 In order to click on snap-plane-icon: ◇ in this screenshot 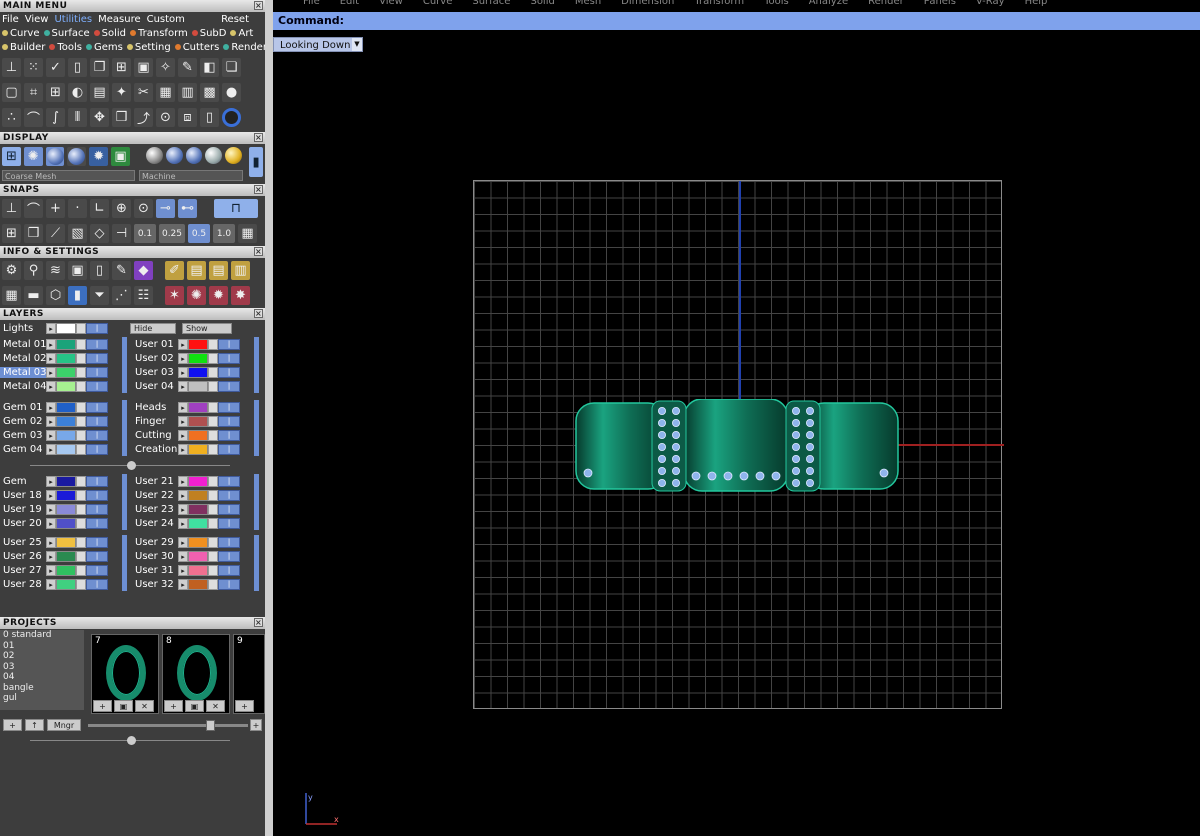, I will do `click(99, 233)`.